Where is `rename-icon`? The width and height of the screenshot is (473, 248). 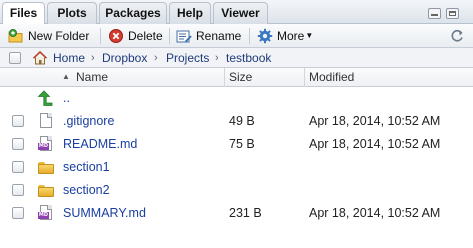 rename-icon is located at coordinates (184, 36).